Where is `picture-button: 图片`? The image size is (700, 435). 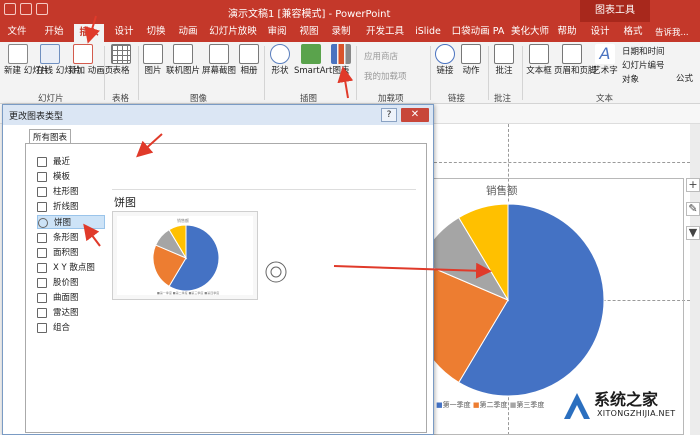
picture-button: 图片 is located at coordinates (153, 60).